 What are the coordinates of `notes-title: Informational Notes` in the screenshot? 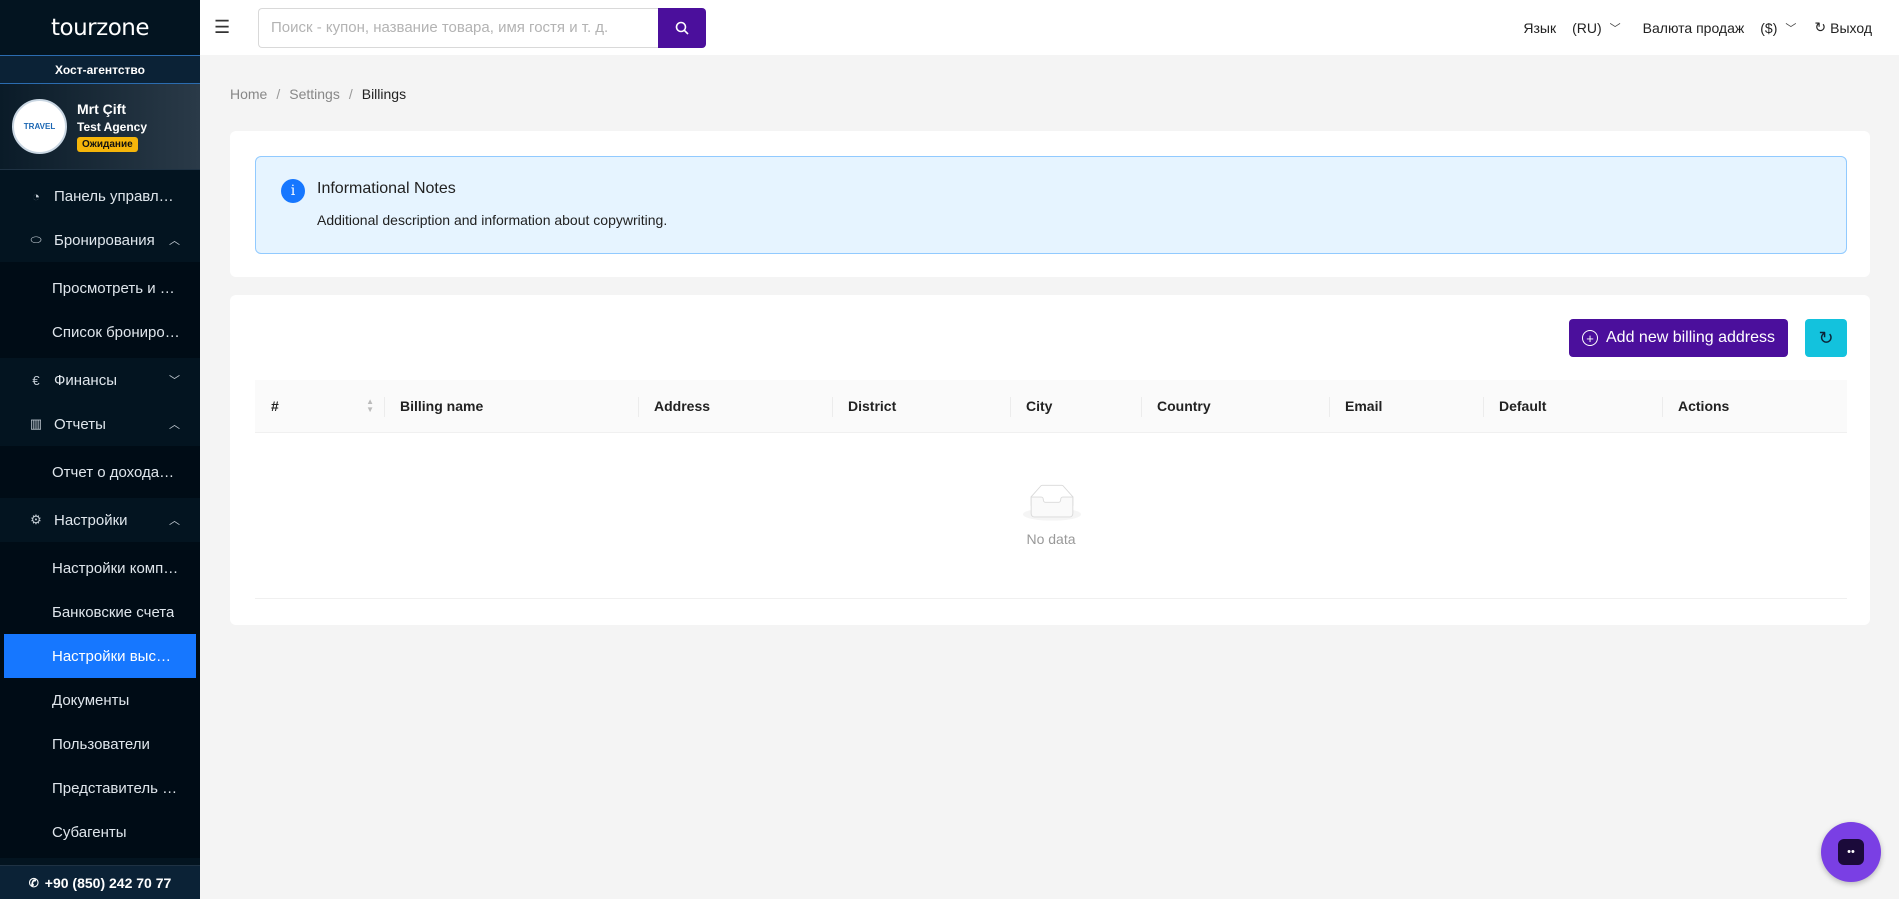 It's located at (386, 188).